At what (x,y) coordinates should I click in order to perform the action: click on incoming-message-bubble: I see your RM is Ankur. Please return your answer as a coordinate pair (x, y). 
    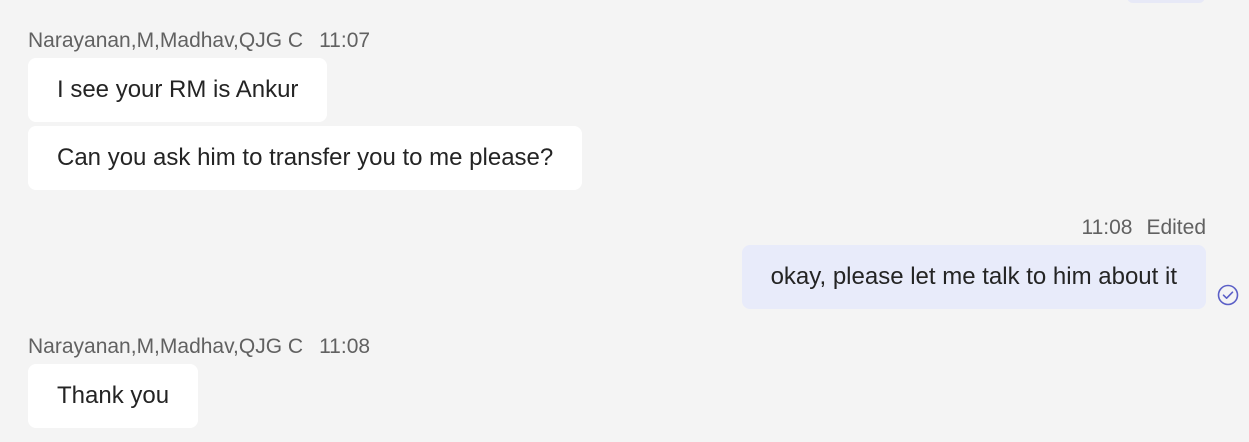
    Looking at the image, I should click on (178, 90).